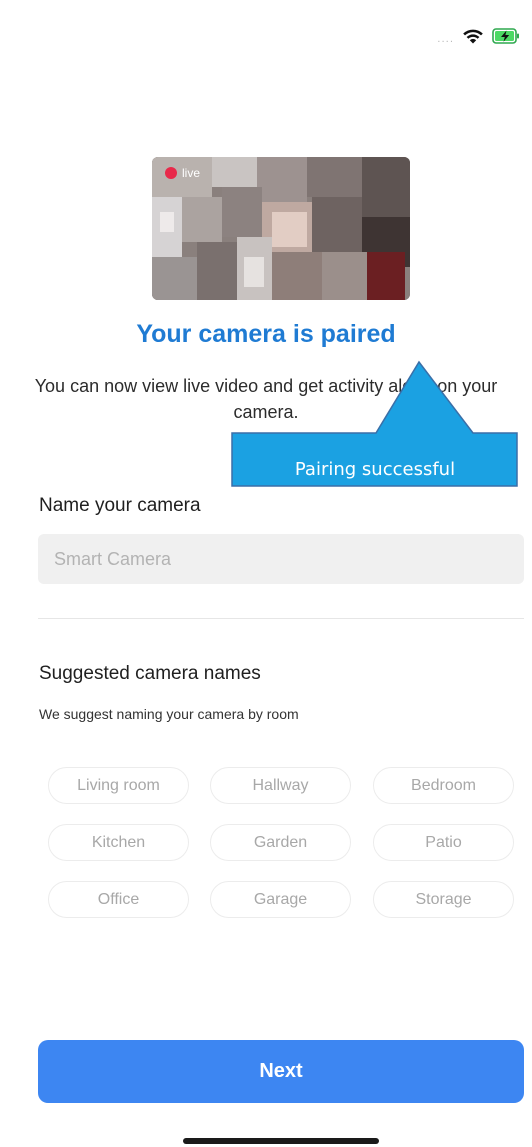 The height and width of the screenshot is (1147, 532). Describe the element at coordinates (171, 173) in the screenshot. I see `live-indicator-icon` at that location.